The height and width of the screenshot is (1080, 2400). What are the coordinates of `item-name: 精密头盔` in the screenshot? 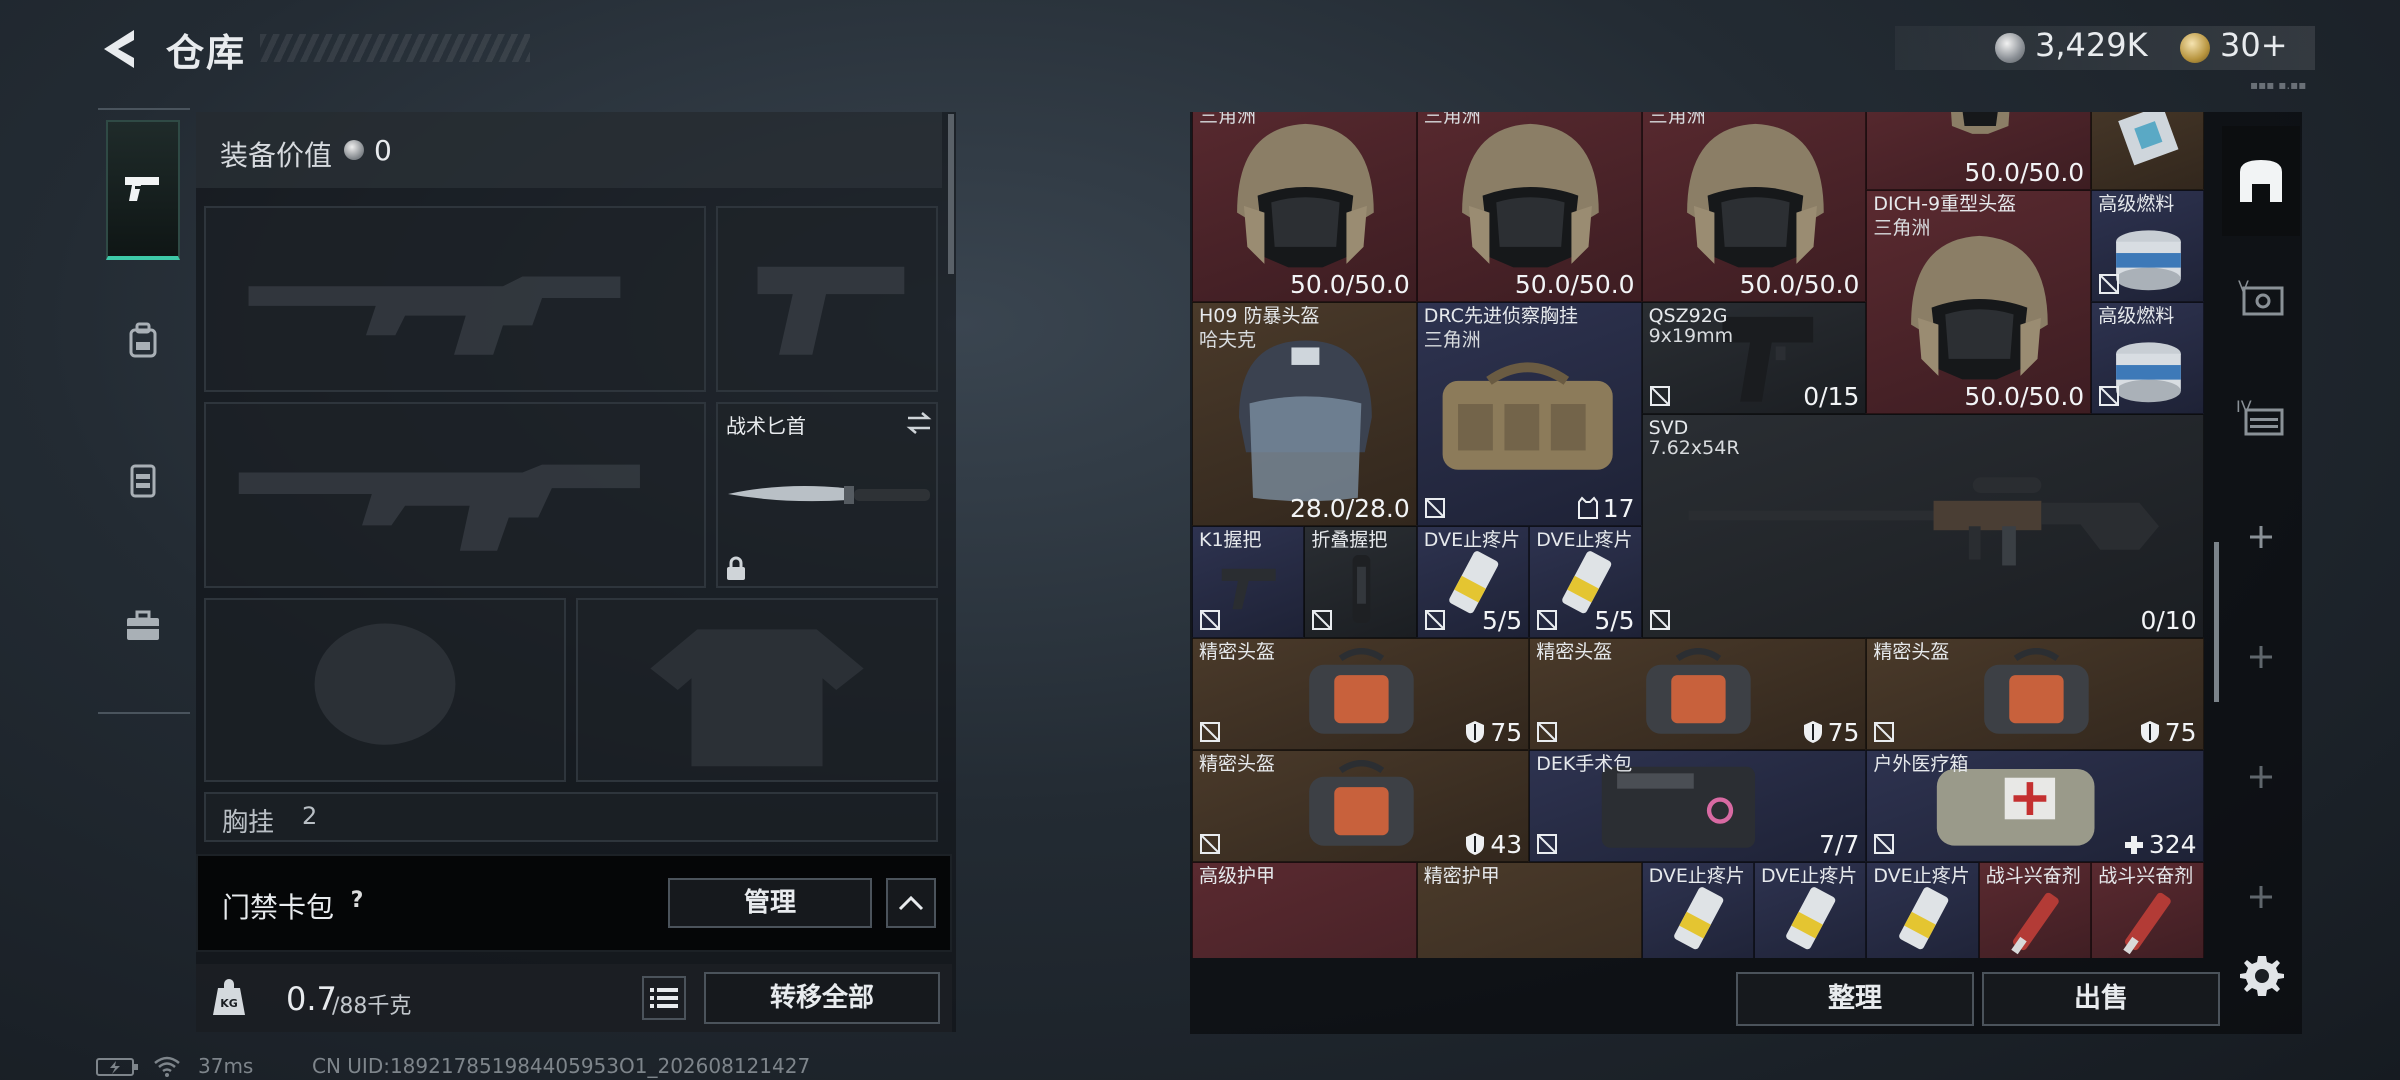 It's located at (1911, 652).